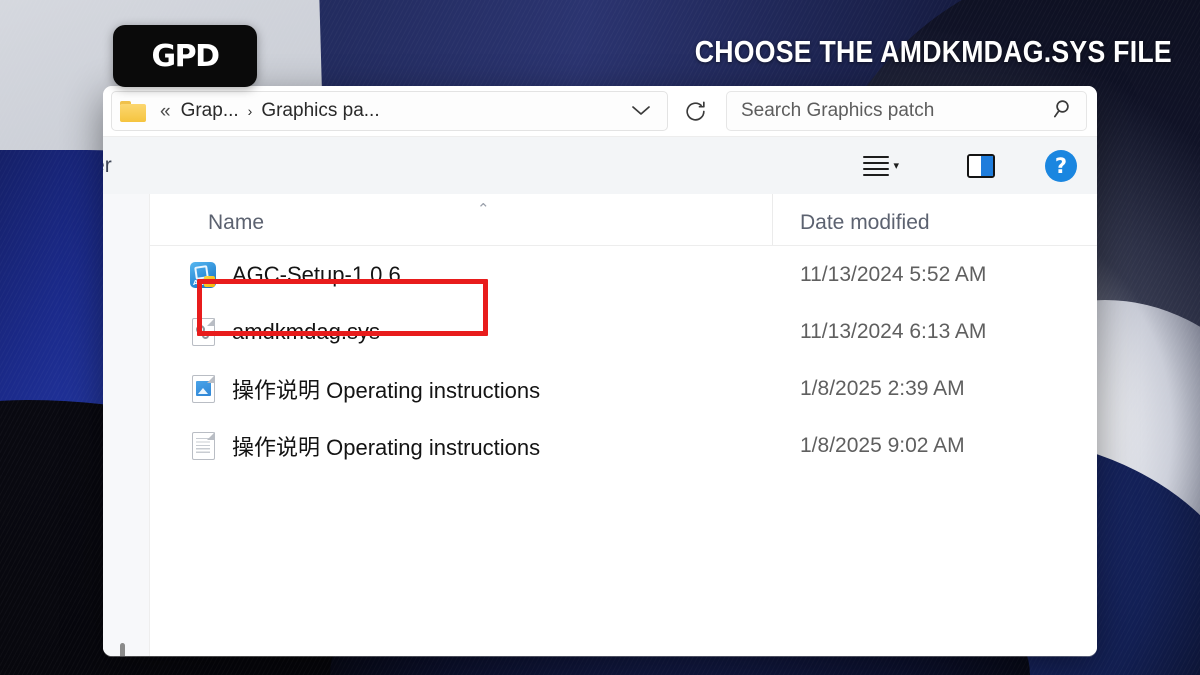 The width and height of the screenshot is (1200, 675). What do you see at coordinates (600, 165) in the screenshot?
I see `toolbar: older ▾ ?` at bounding box center [600, 165].